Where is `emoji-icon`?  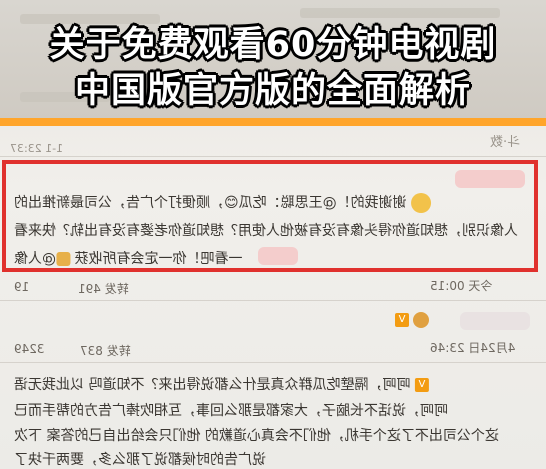
emoji-icon is located at coordinates (421, 203).